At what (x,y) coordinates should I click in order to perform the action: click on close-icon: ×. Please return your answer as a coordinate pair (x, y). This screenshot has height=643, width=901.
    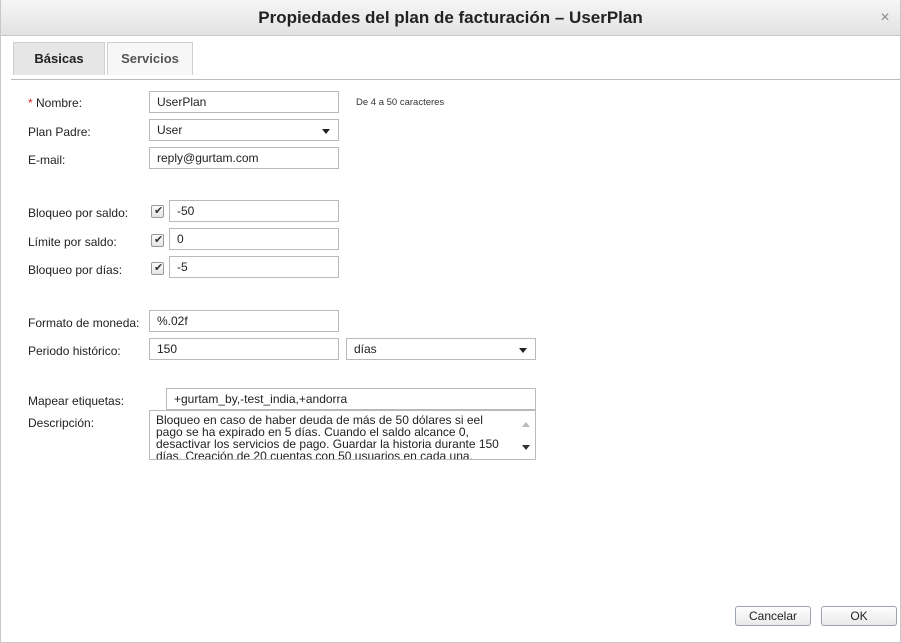
    Looking at the image, I should click on (885, 18).